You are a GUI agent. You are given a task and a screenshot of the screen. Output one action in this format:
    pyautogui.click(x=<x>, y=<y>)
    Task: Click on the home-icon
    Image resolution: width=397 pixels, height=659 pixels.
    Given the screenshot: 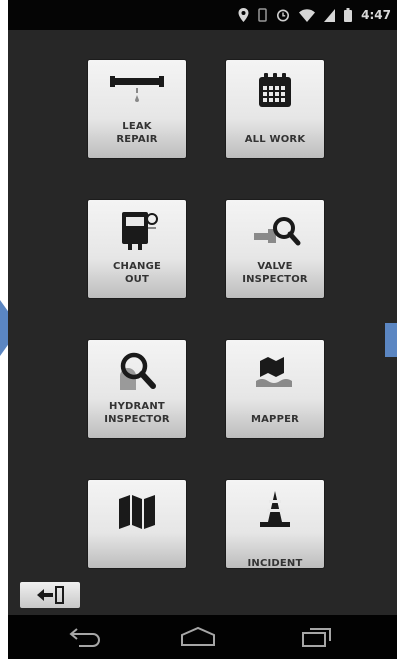 What is the action you would take?
    pyautogui.click(x=198, y=636)
    